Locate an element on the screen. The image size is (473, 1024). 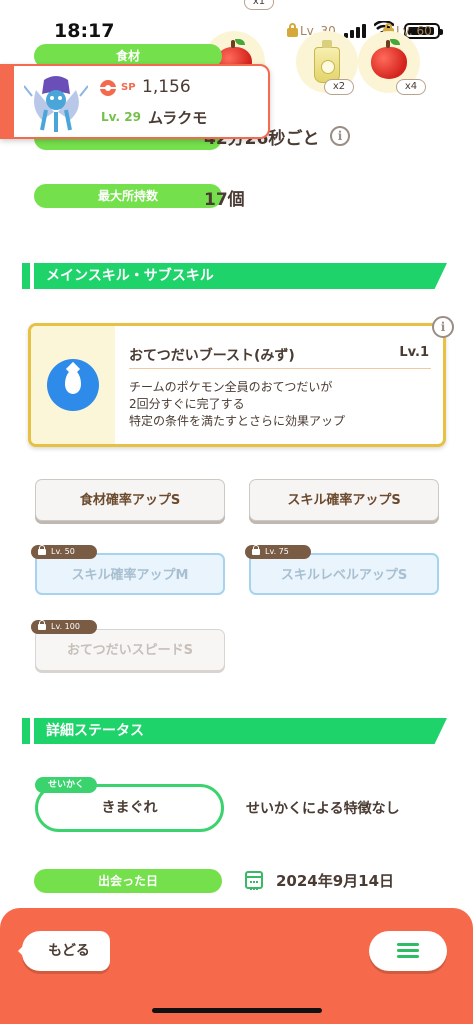
ingredient-slot: x2 is located at coordinates (327, 63).